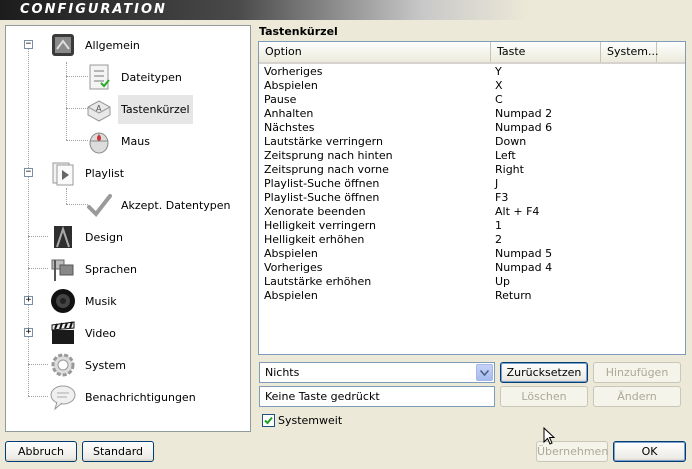  What do you see at coordinates (63, 301) in the screenshot?
I see `speaker-icon` at bounding box center [63, 301].